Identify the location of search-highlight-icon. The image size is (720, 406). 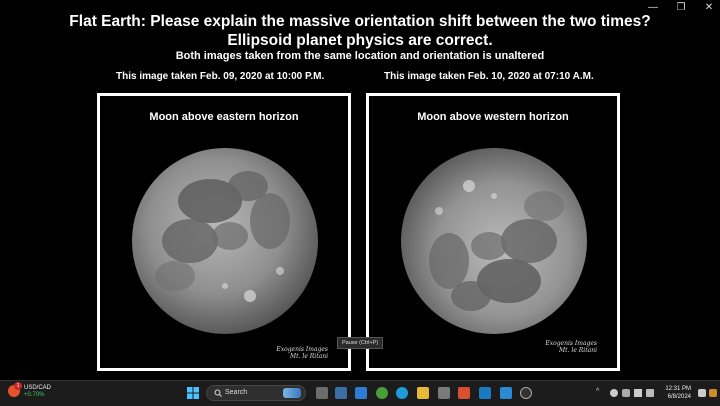
(292, 393).